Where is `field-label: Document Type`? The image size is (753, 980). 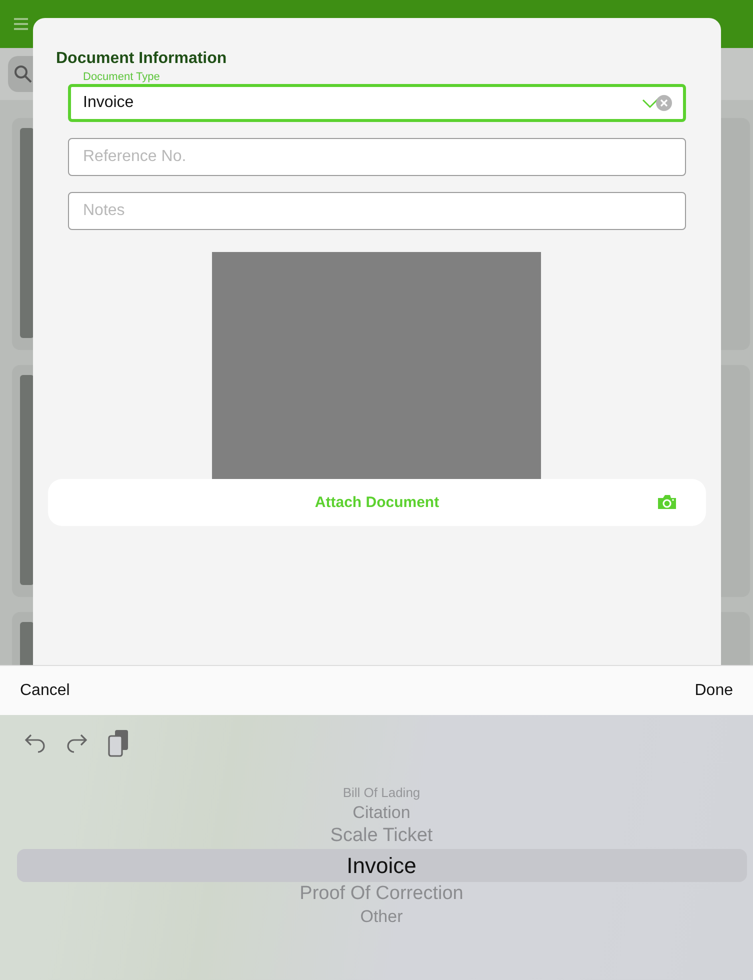
field-label: Document Type is located at coordinates (121, 77).